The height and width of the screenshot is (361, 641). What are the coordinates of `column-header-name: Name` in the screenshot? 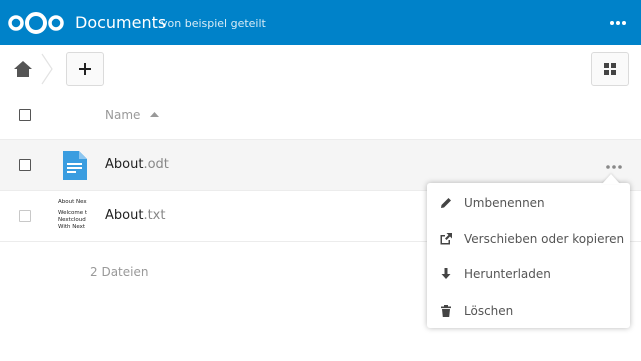 It's located at (122, 115).